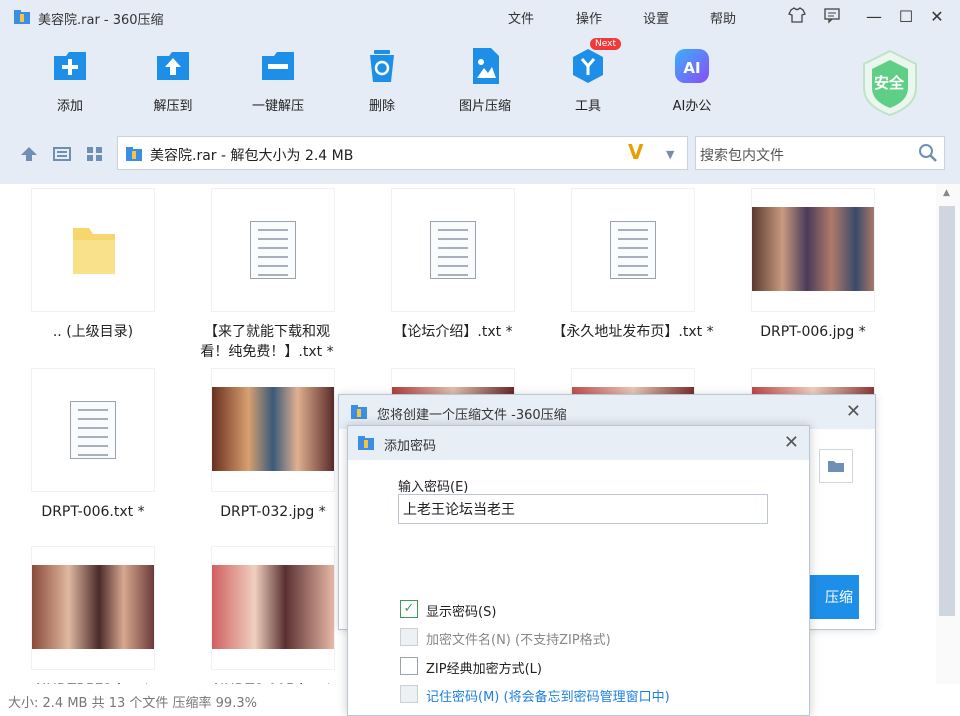 Image resolution: width=960 pixels, height=716 pixels. I want to click on image-compress-button: 图片压缩, so click(485, 80).